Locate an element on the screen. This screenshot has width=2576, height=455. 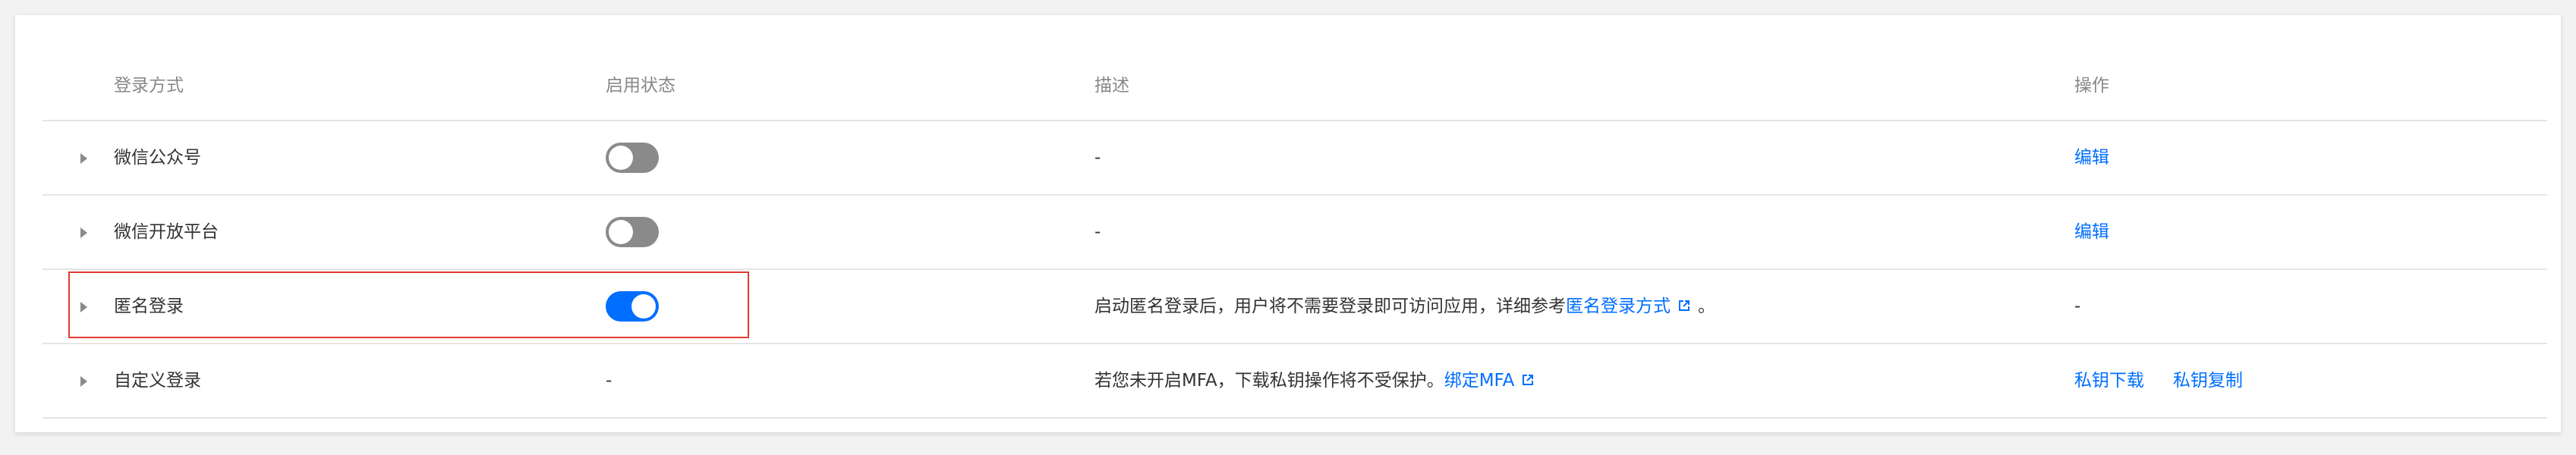
anonymous-login-doc-link: 匿名登录方式 is located at coordinates (1618, 306).